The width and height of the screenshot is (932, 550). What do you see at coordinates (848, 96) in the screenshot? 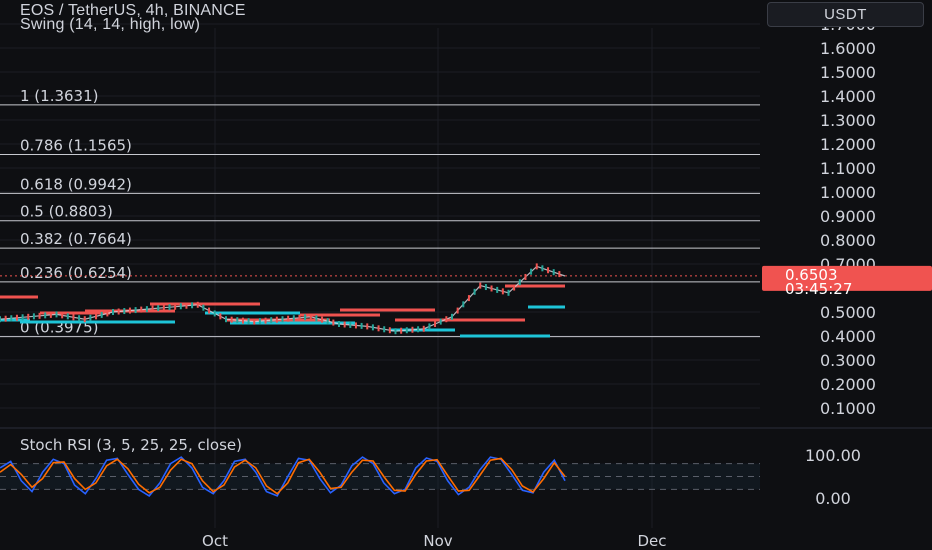
I see `price-tick-label: 1.4000` at bounding box center [848, 96].